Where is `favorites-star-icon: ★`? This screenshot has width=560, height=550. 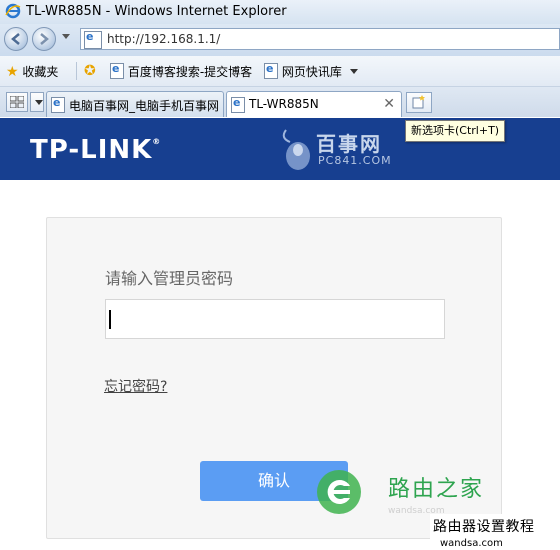 favorites-star-icon: ★ is located at coordinates (12, 72).